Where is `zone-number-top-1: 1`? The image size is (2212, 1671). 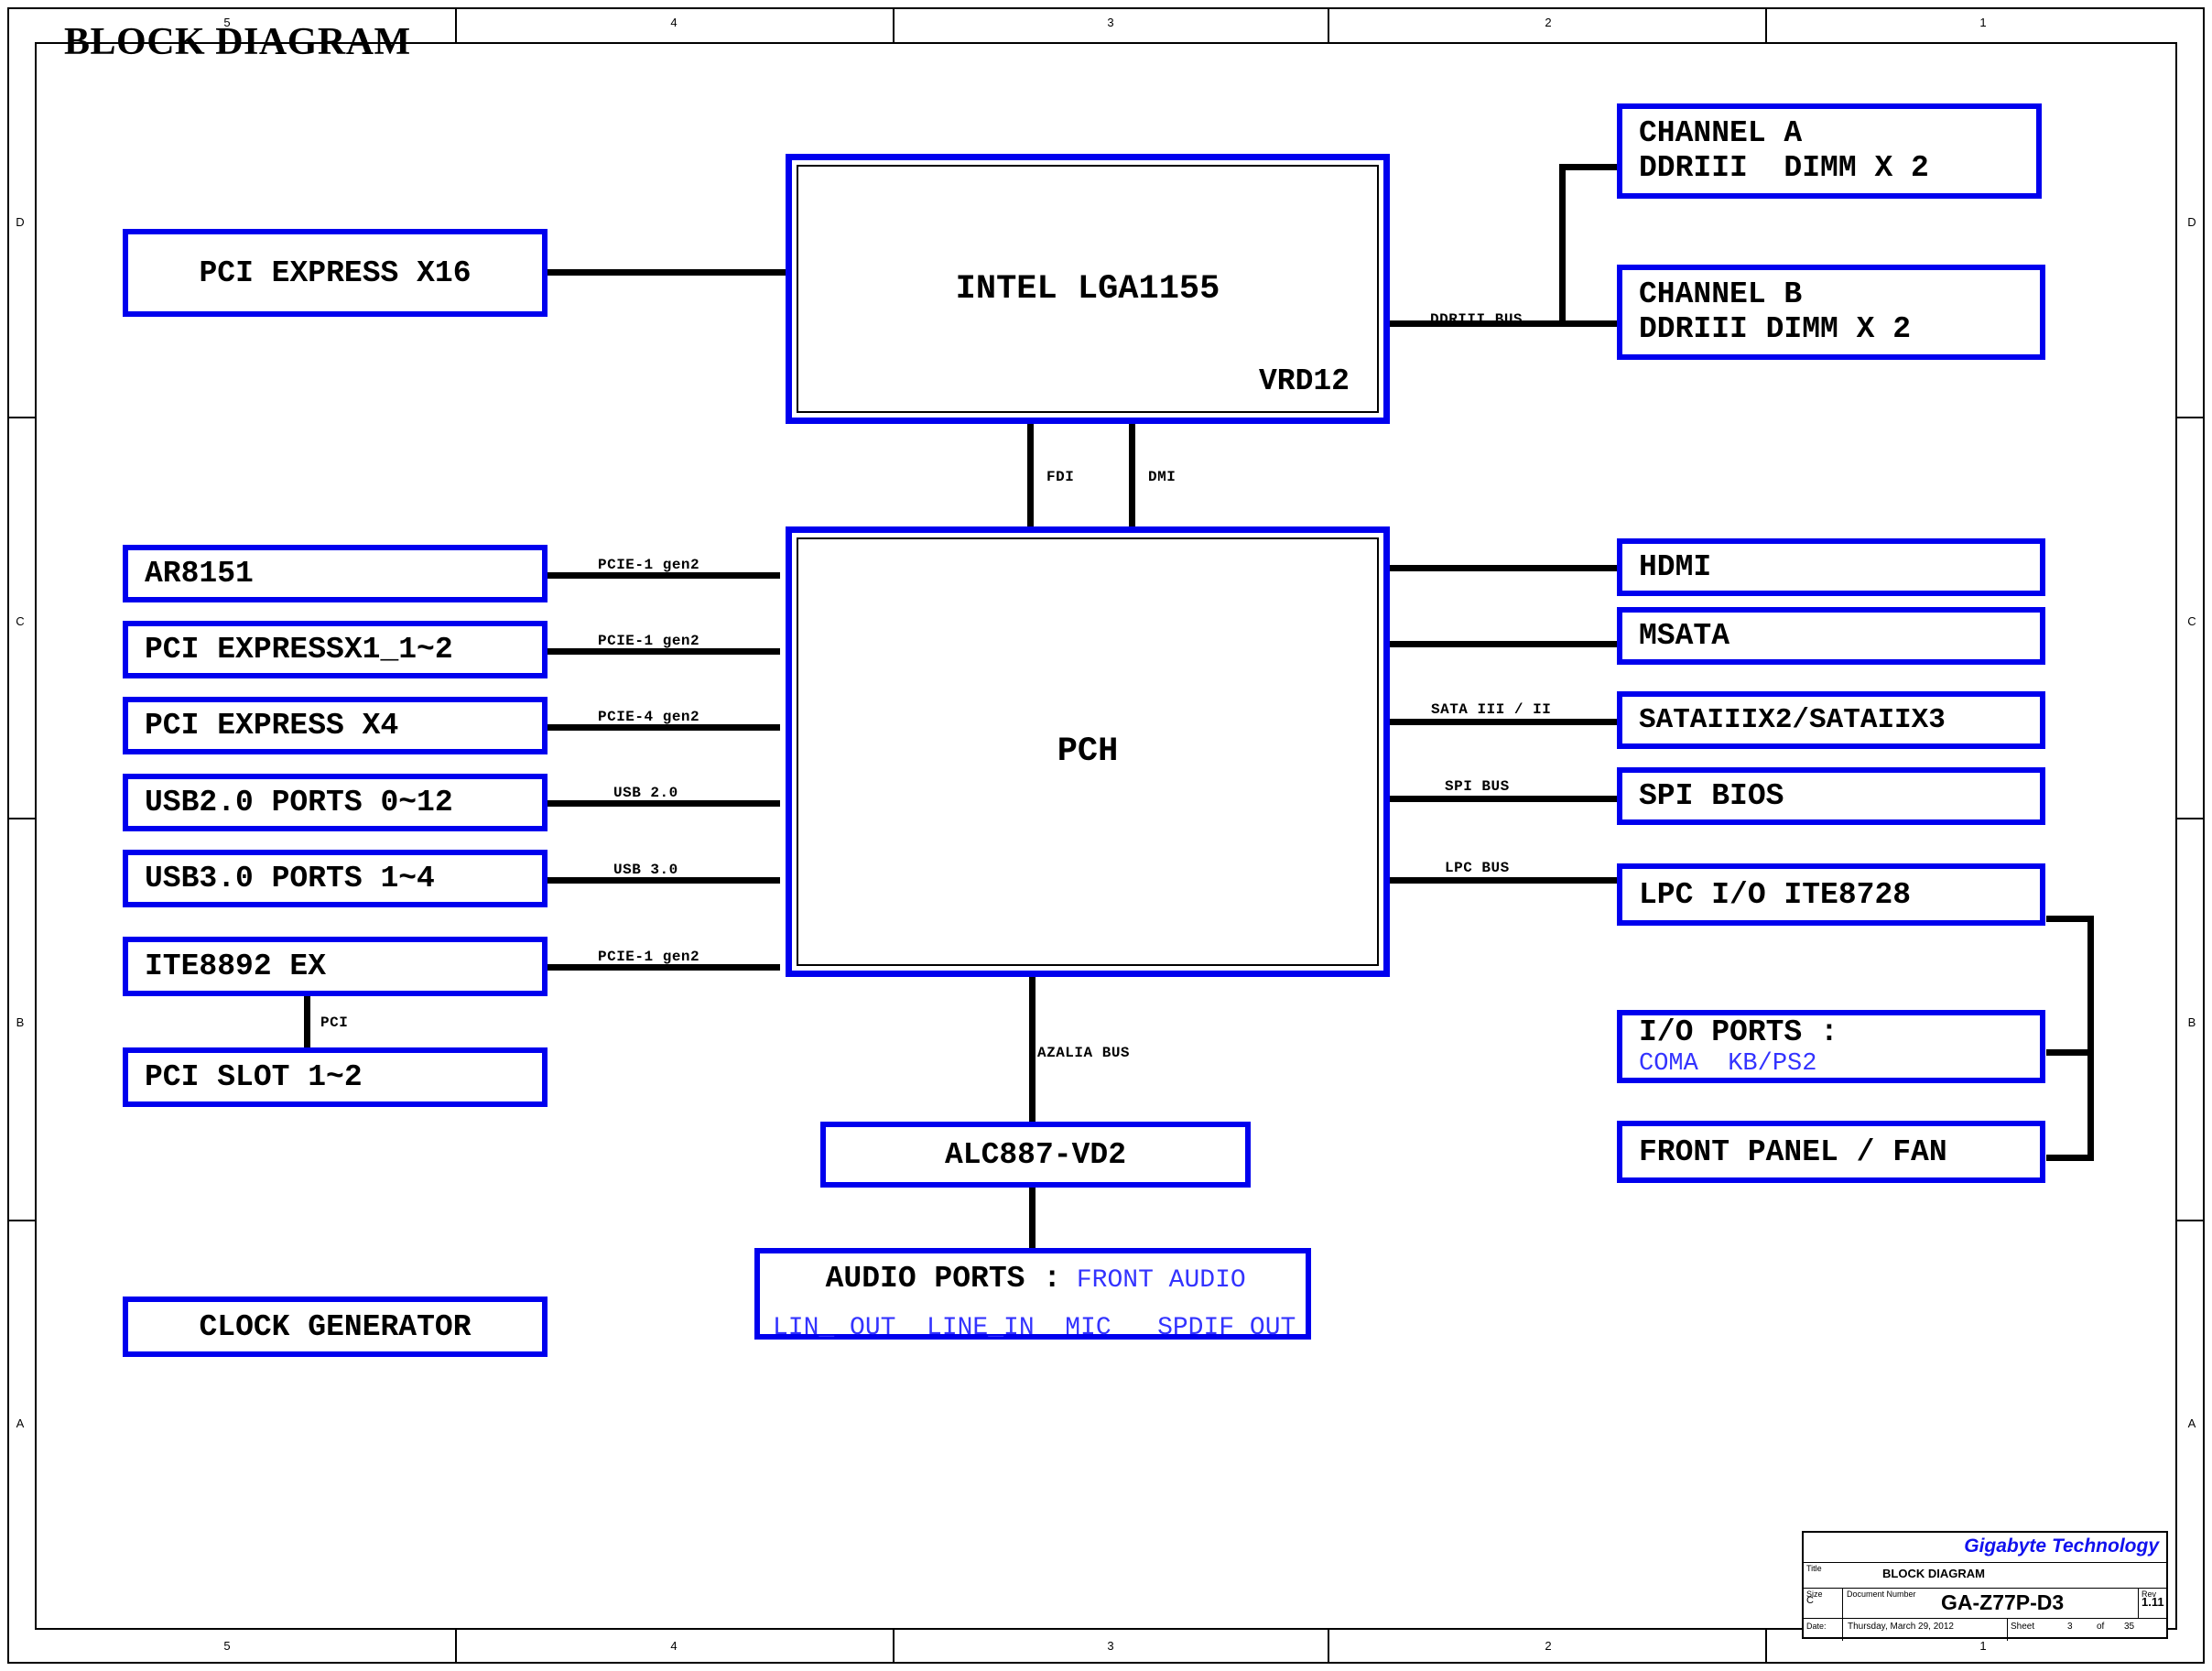
zone-number-top-1: 1 is located at coordinates (1983, 22).